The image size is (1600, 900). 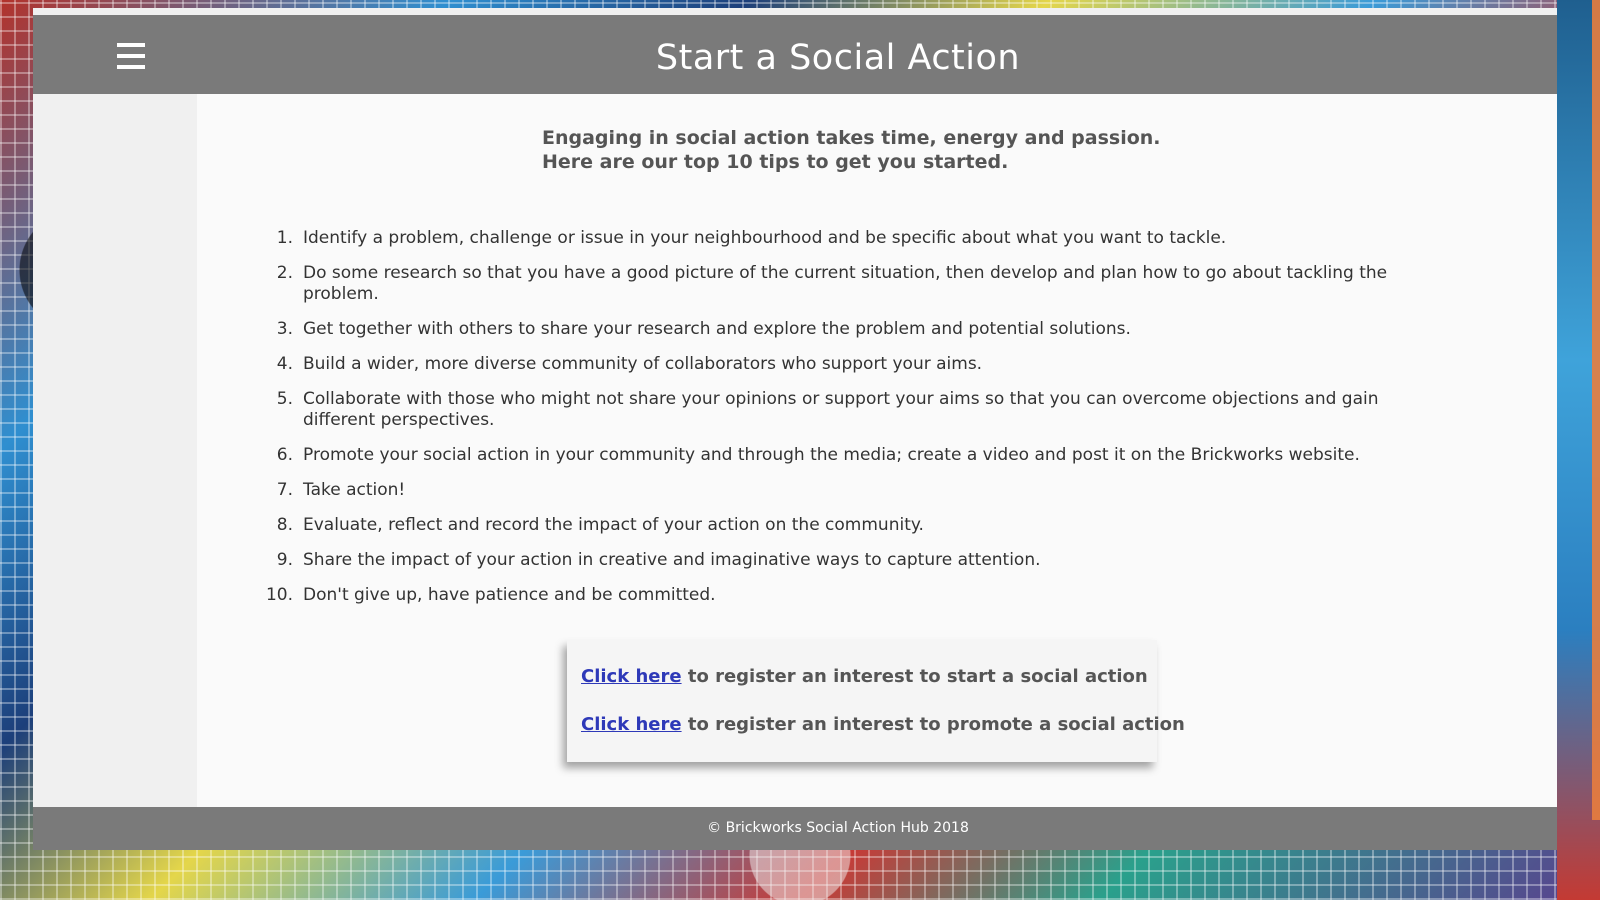 What do you see at coordinates (1596, 410) in the screenshot?
I see `page-scrollbar` at bounding box center [1596, 410].